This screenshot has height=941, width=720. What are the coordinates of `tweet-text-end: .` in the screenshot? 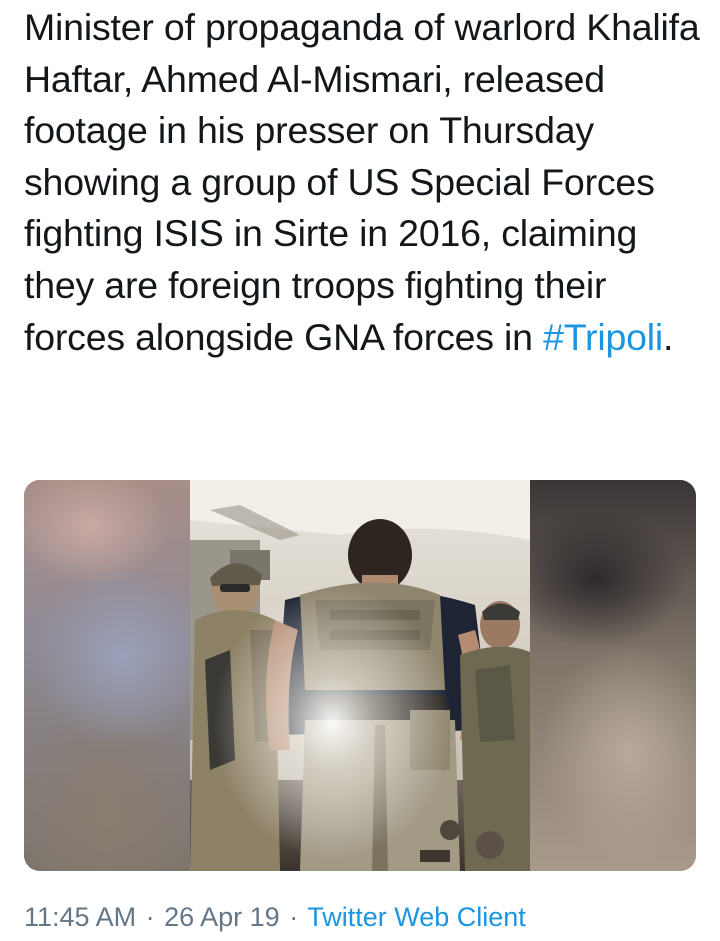 It's located at (668, 336).